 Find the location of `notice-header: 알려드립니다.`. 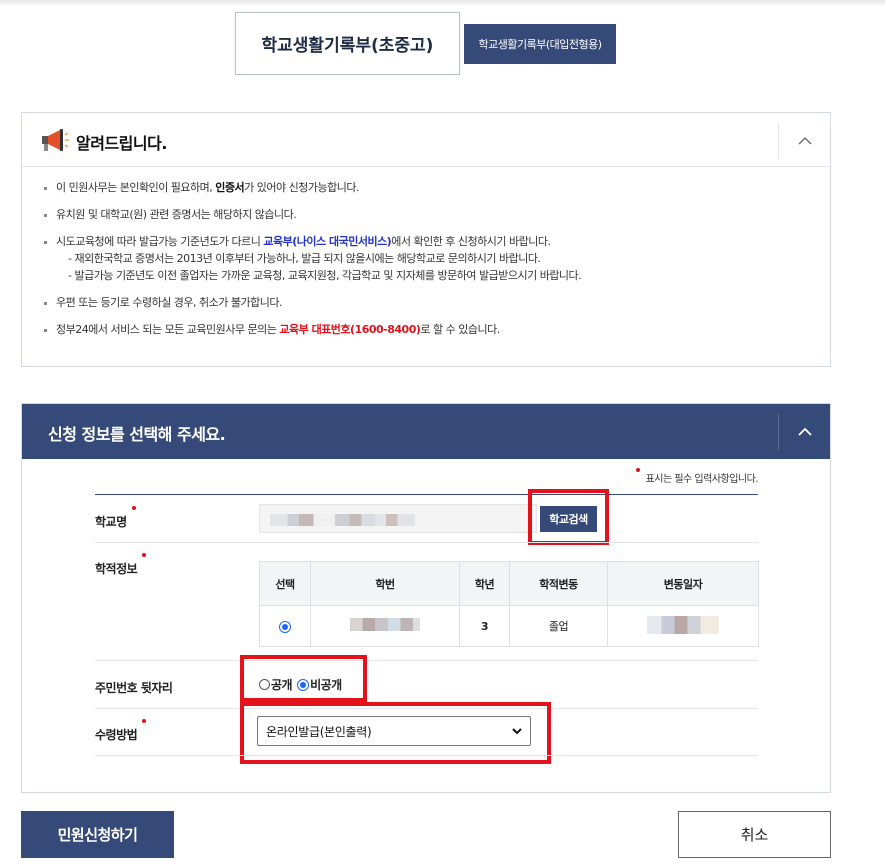

notice-header: 알려드립니다. is located at coordinates (426, 140).